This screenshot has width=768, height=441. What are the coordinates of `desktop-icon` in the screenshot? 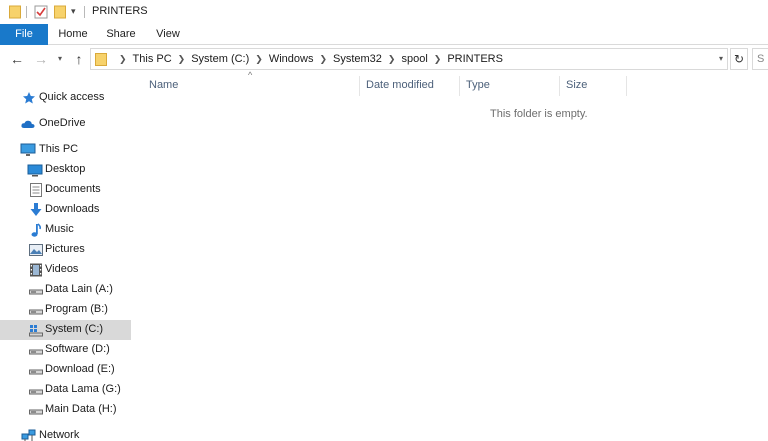 It's located at (35, 170).